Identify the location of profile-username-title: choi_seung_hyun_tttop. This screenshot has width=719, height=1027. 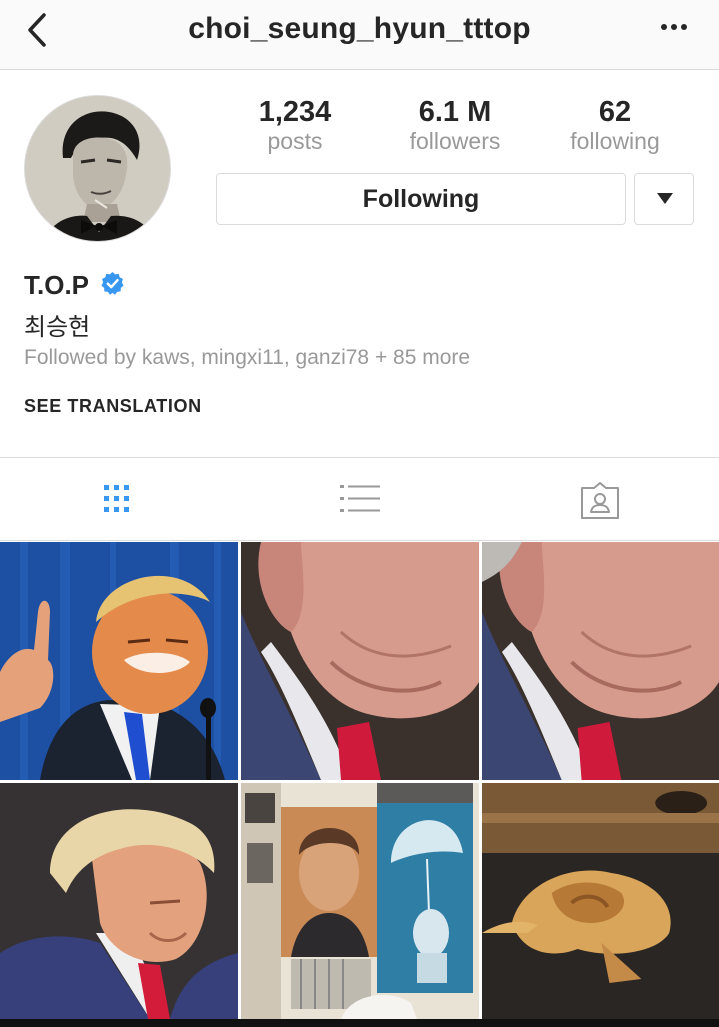
(359, 28).